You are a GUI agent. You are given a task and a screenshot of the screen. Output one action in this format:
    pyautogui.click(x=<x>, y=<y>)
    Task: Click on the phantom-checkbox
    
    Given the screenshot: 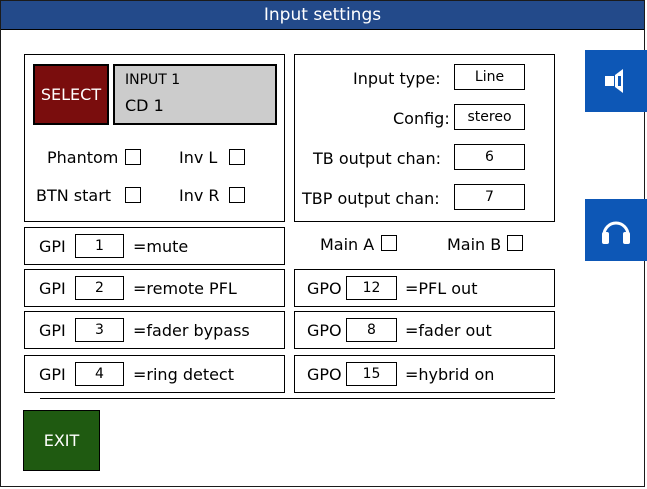 What is the action you would take?
    pyautogui.click(x=133, y=157)
    